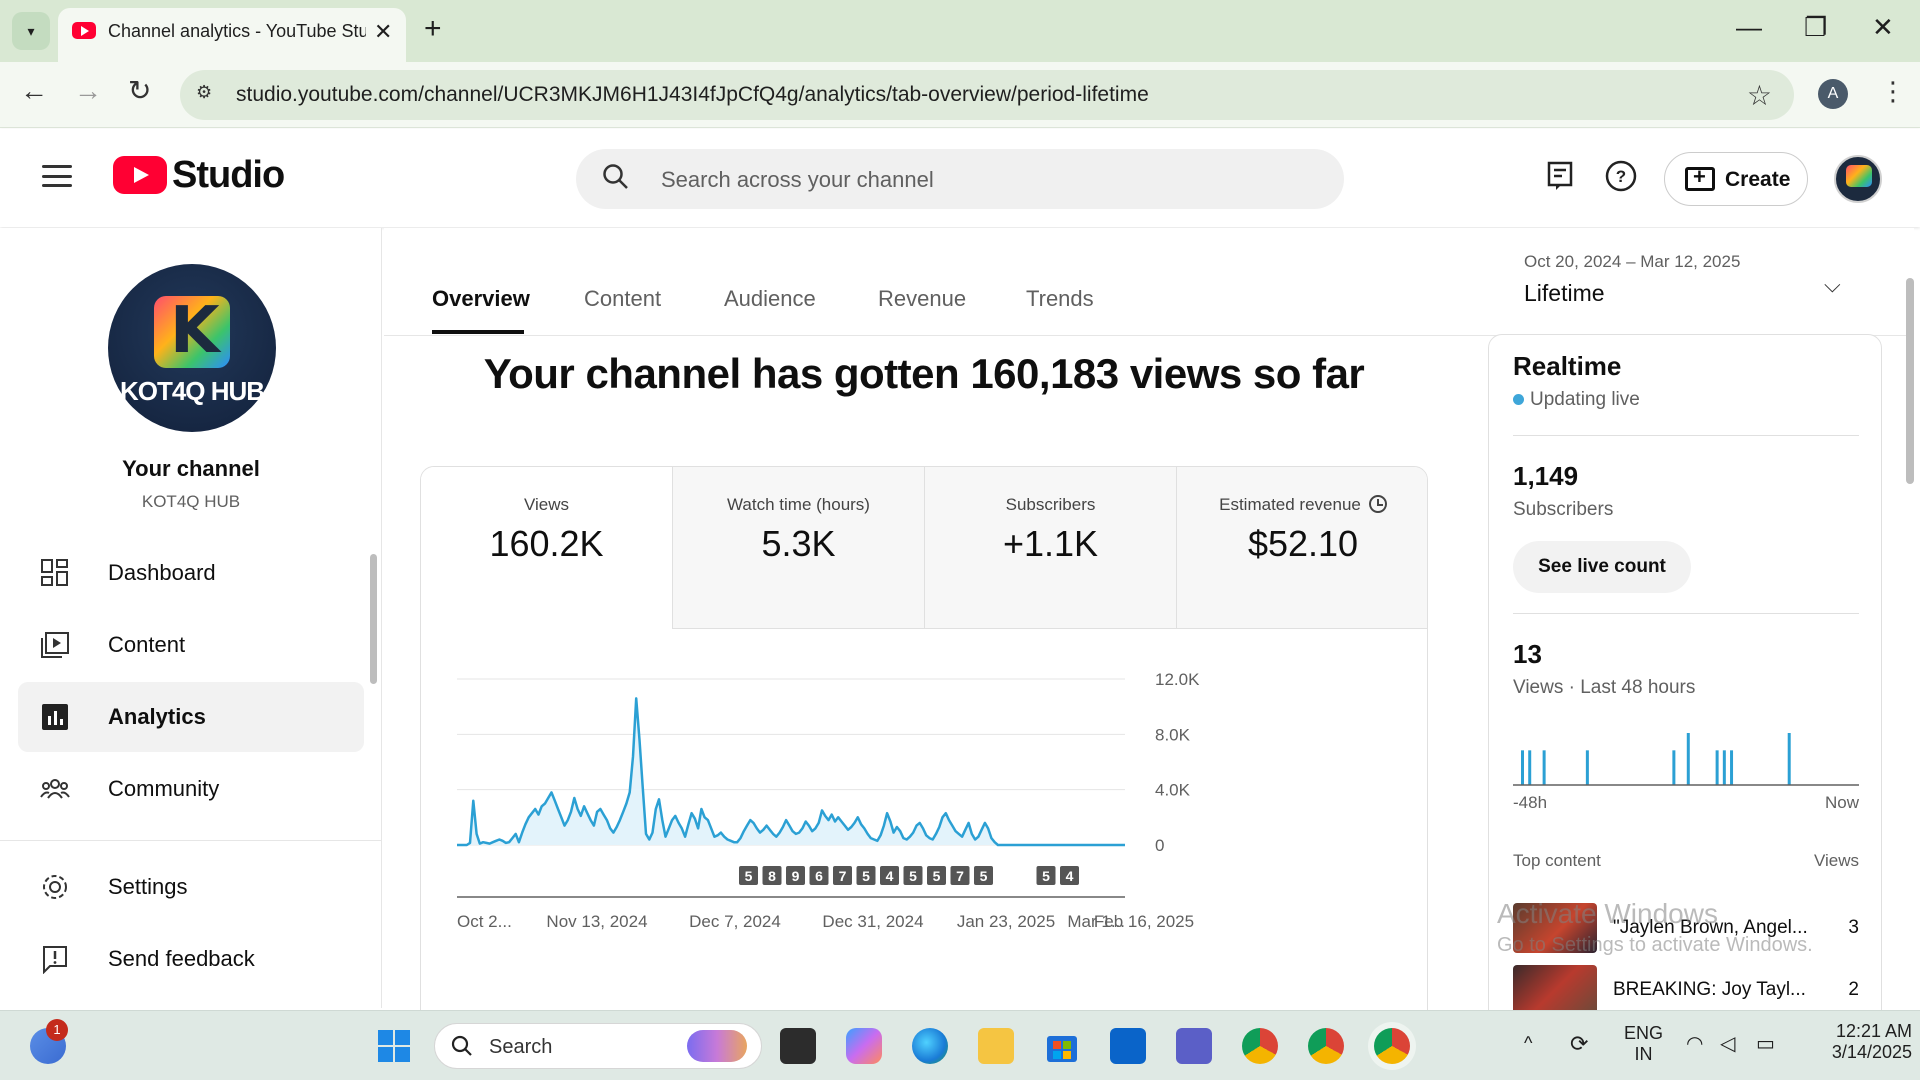 The image size is (1920, 1080). I want to click on volume-icon: ◁, so click(1727, 1043).